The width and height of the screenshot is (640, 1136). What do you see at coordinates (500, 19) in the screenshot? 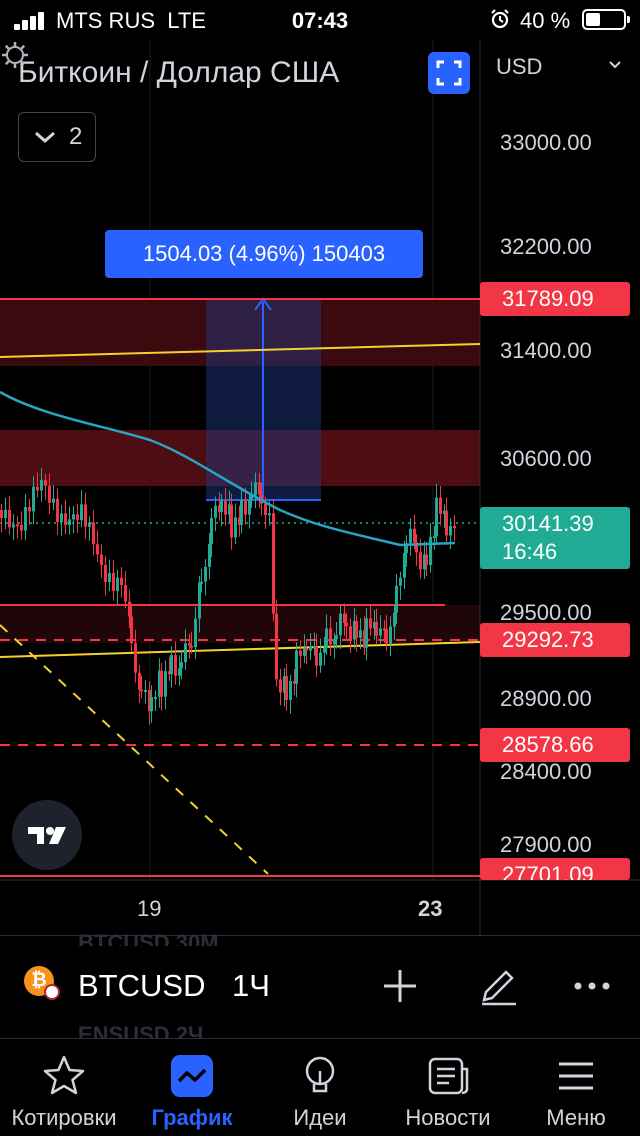
I see `alarm-icon` at bounding box center [500, 19].